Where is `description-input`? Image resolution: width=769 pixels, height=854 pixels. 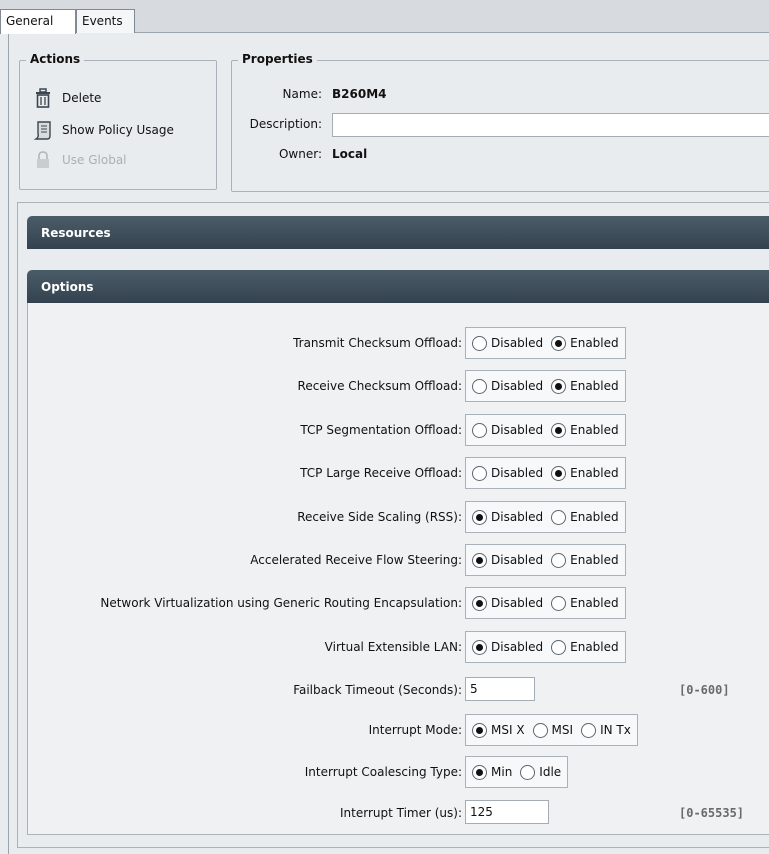 description-input is located at coordinates (550, 125).